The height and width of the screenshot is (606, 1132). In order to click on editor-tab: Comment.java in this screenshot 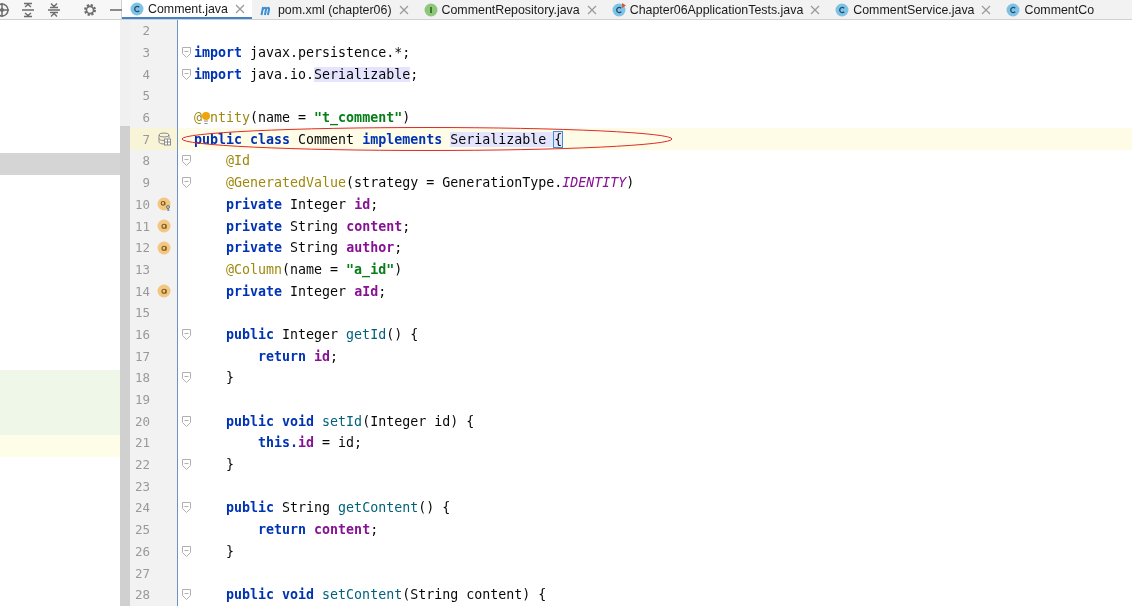, I will do `click(187, 9)`.